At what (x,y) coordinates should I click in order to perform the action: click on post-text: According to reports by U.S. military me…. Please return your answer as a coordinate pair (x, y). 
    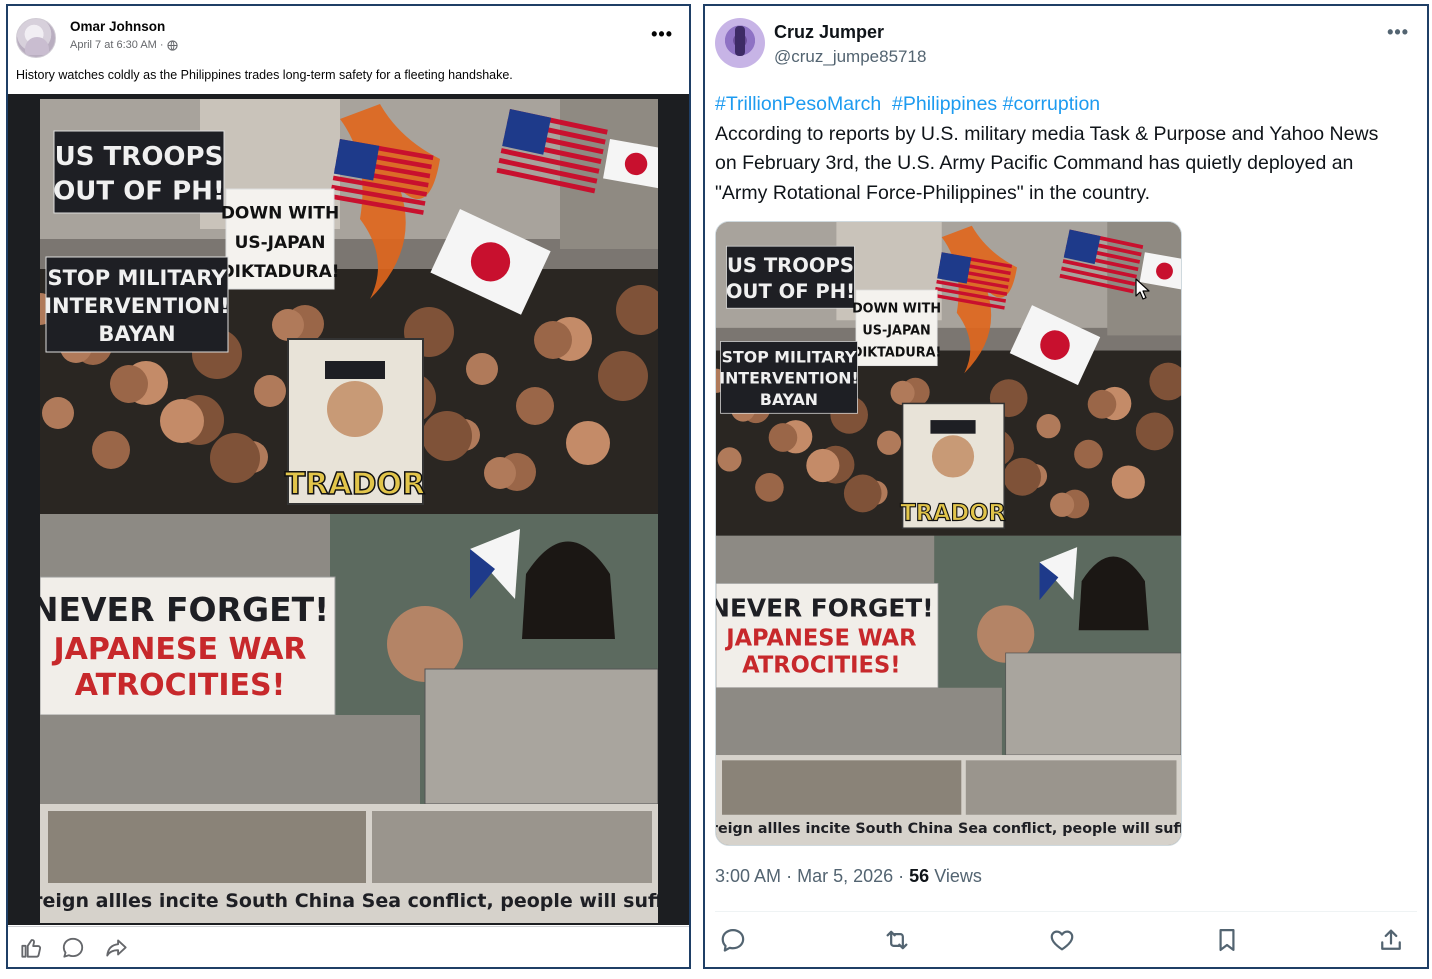
    Looking at the image, I should click on (1047, 163).